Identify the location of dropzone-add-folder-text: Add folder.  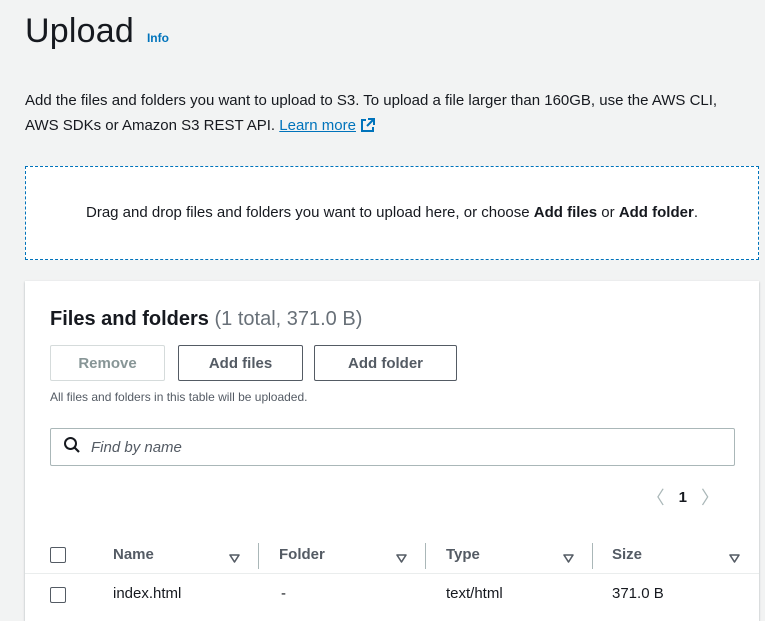
(656, 212).